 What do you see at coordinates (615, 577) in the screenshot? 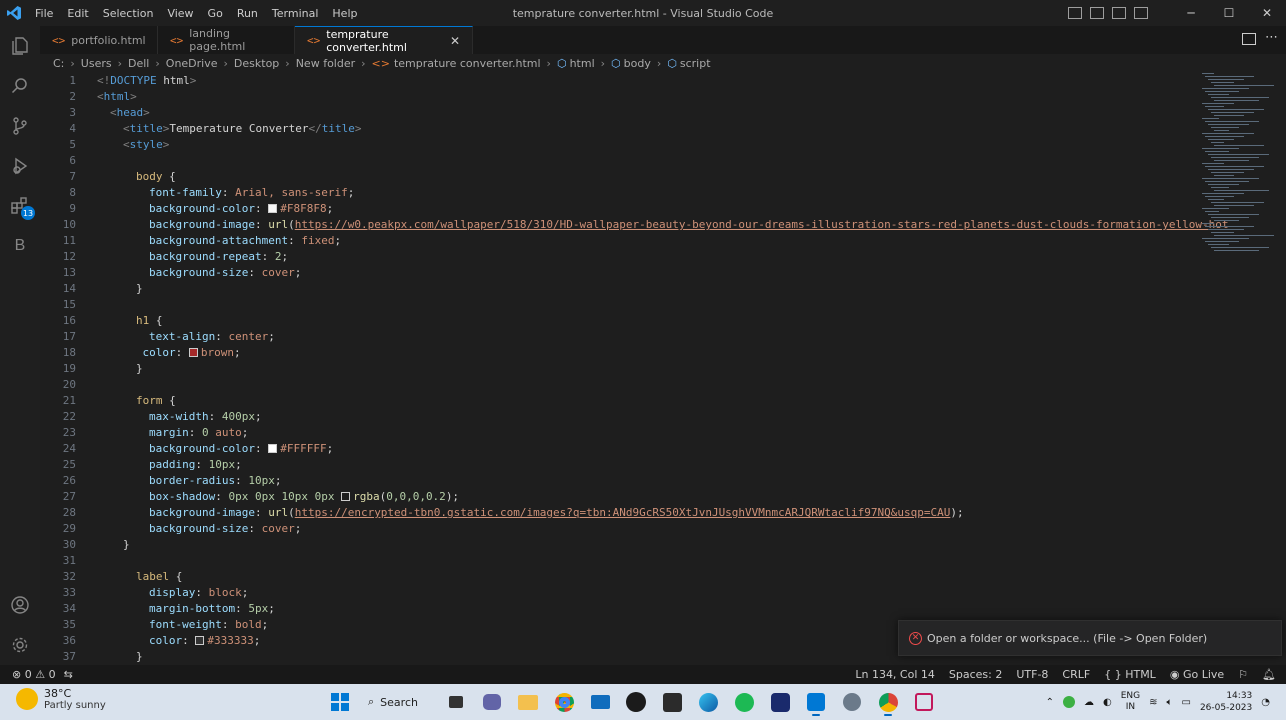
I see `code-line: 32 label {` at bounding box center [615, 577].